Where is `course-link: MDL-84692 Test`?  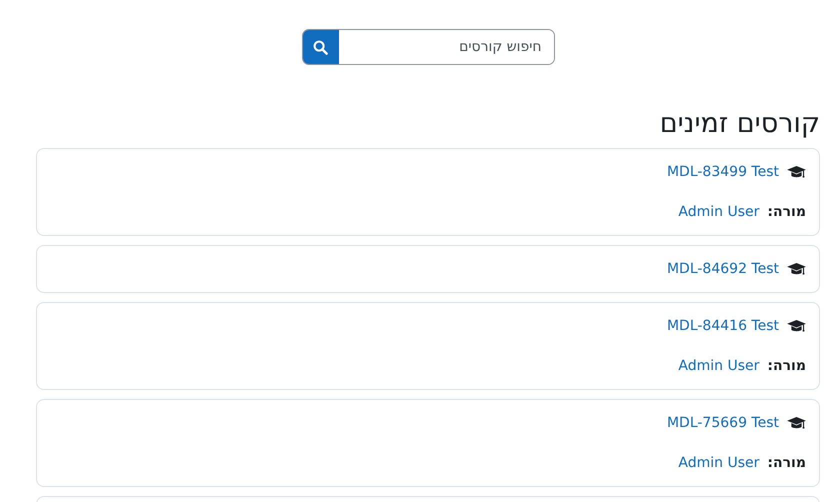 course-link: MDL-84692 Test is located at coordinates (722, 269).